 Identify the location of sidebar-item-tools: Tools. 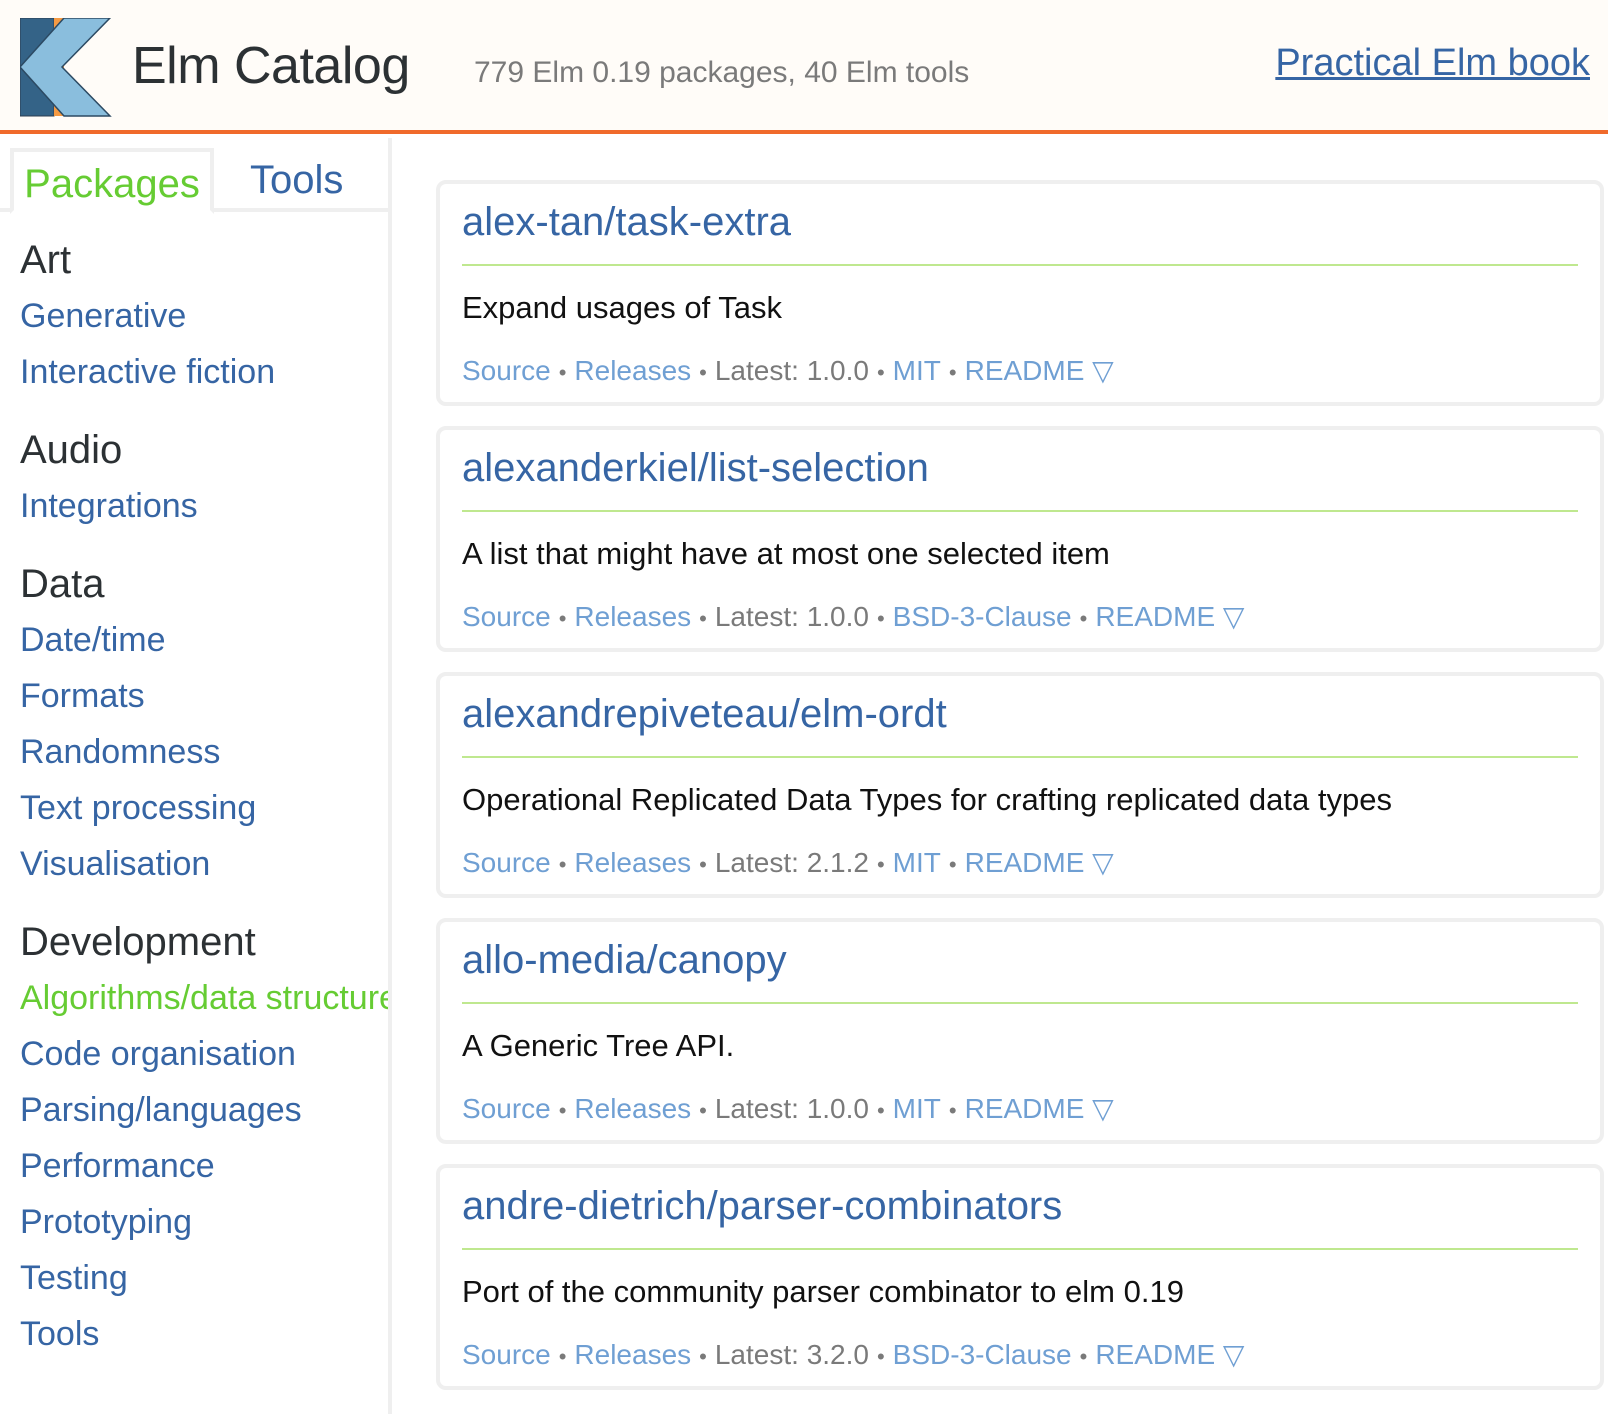
(204, 1334).